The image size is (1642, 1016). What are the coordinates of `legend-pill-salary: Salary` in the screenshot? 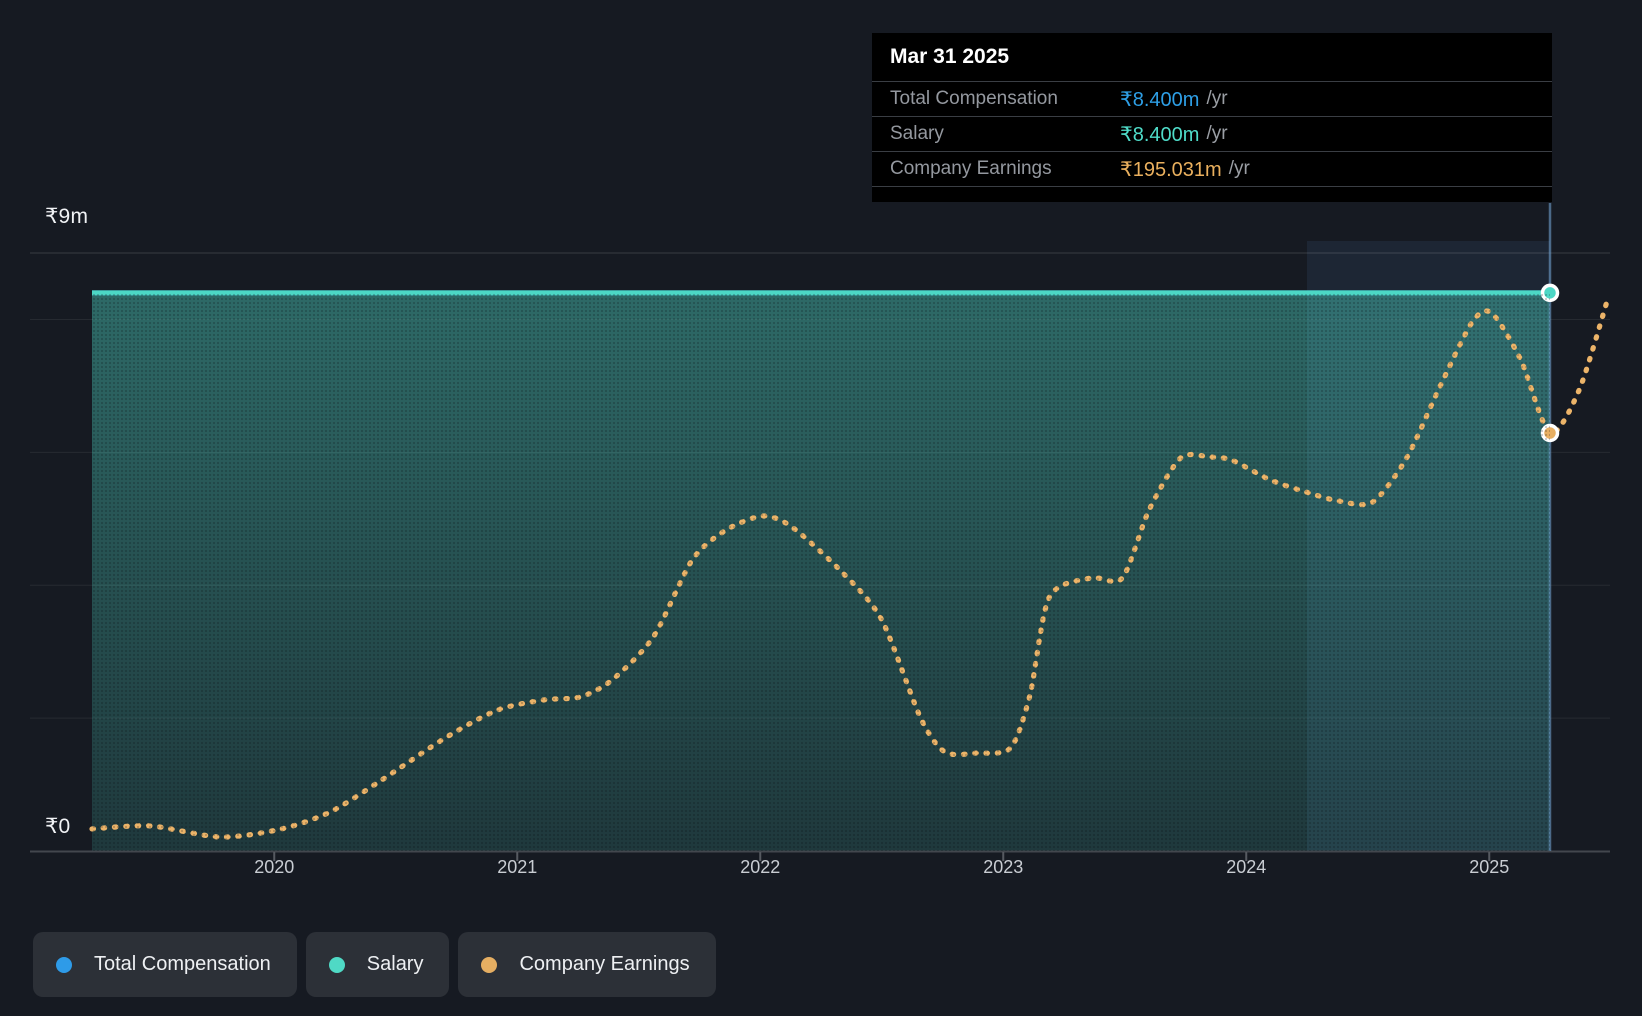 It's located at (377, 964).